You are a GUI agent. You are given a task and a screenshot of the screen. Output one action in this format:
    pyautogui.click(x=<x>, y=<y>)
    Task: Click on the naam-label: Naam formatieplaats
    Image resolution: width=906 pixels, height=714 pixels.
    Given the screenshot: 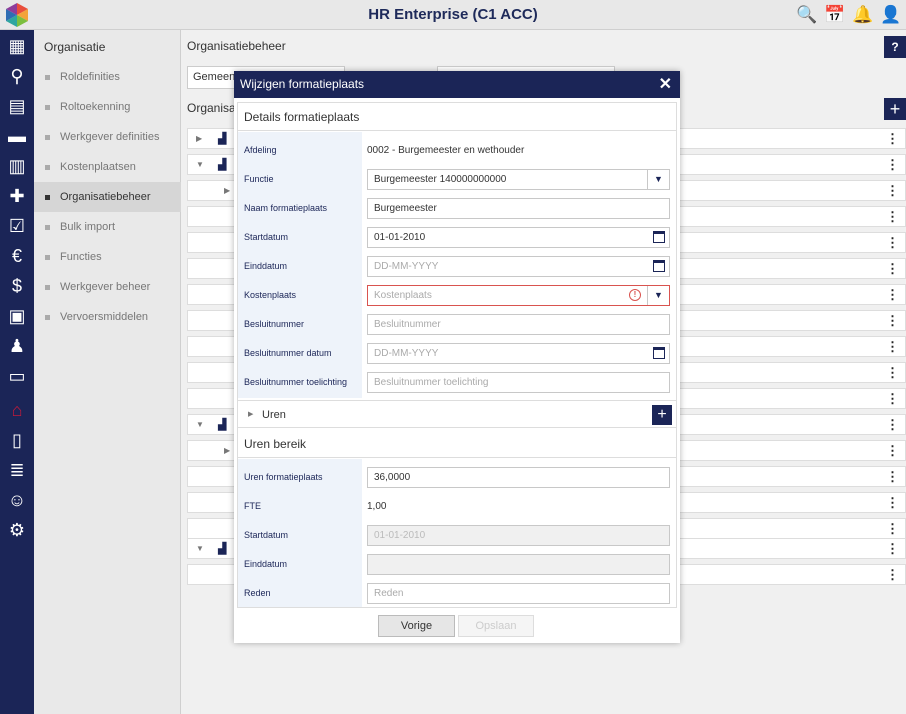 What is the action you would take?
    pyautogui.click(x=286, y=208)
    